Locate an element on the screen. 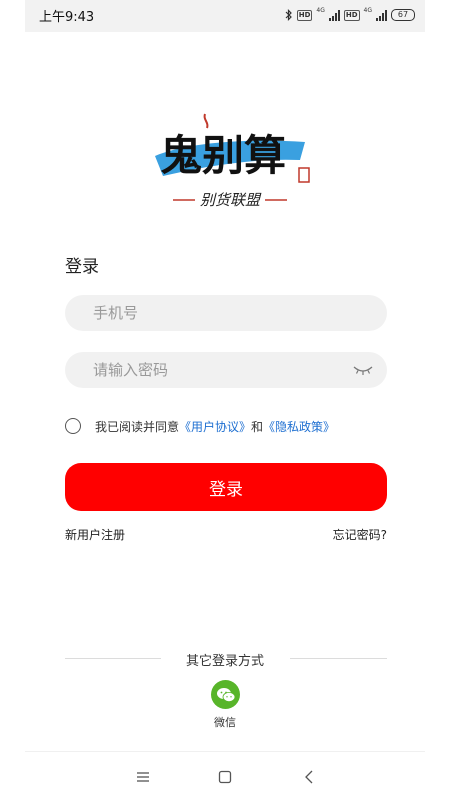 The height and width of the screenshot is (801, 450). register-link: 新用户注册 is located at coordinates (95, 534).